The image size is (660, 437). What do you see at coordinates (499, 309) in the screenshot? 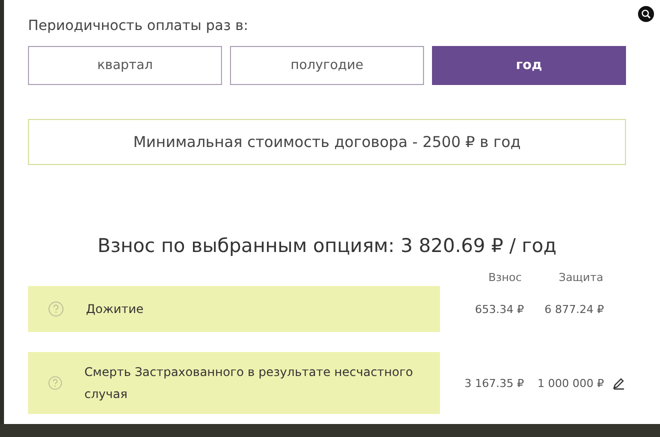
I see `fee-value: 653.34 ₽` at bounding box center [499, 309].